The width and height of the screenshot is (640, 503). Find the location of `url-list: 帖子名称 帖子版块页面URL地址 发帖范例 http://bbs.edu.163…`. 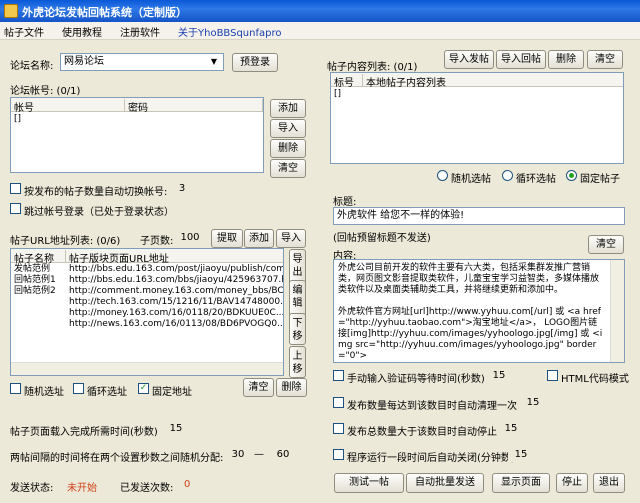

url-list: 帖子名称 帖子版块页面URL地址 发帖范例 http://bbs.edu.163… is located at coordinates (147, 312).